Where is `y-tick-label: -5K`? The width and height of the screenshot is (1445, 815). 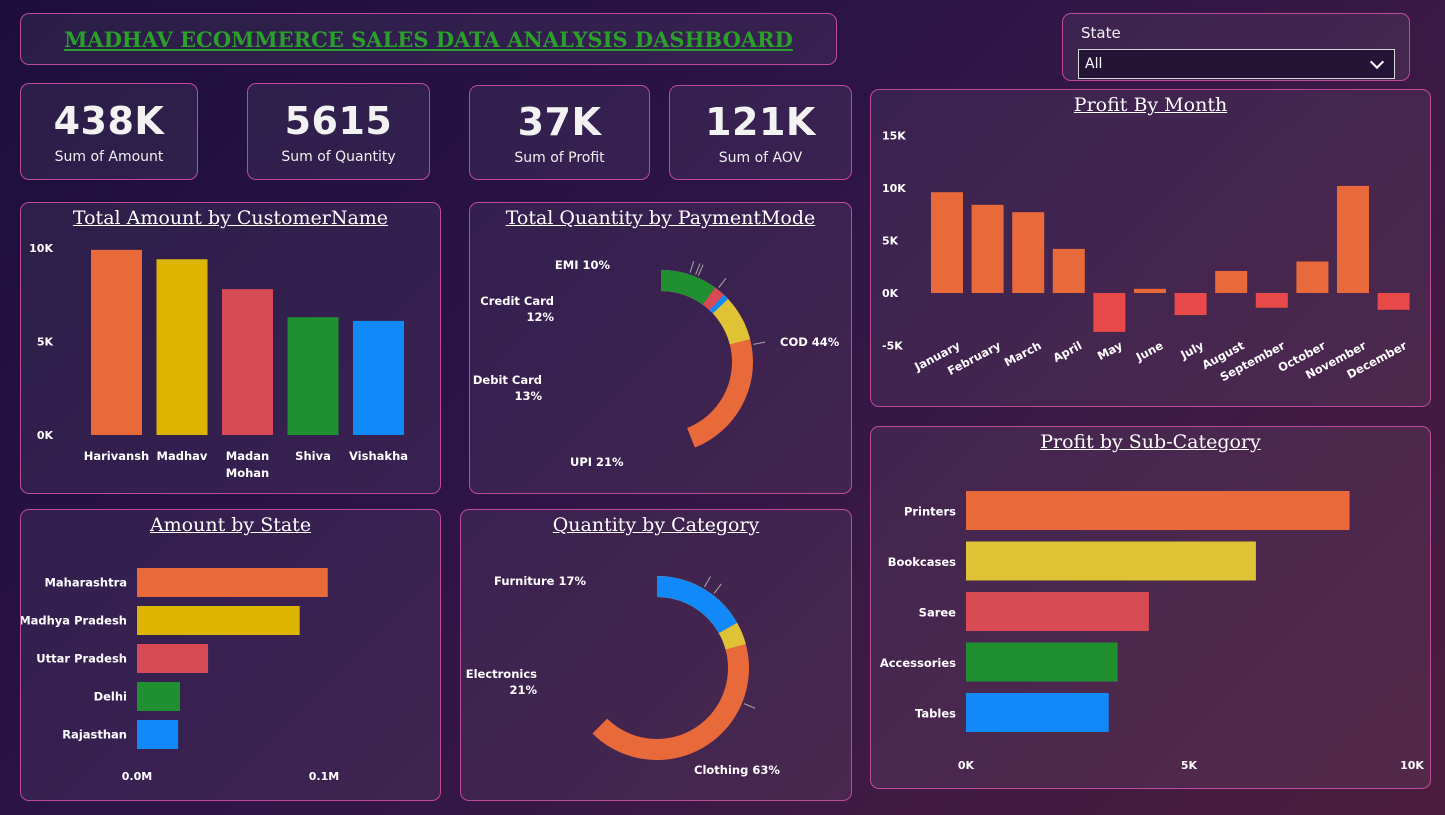 y-tick-label: -5K is located at coordinates (892, 346).